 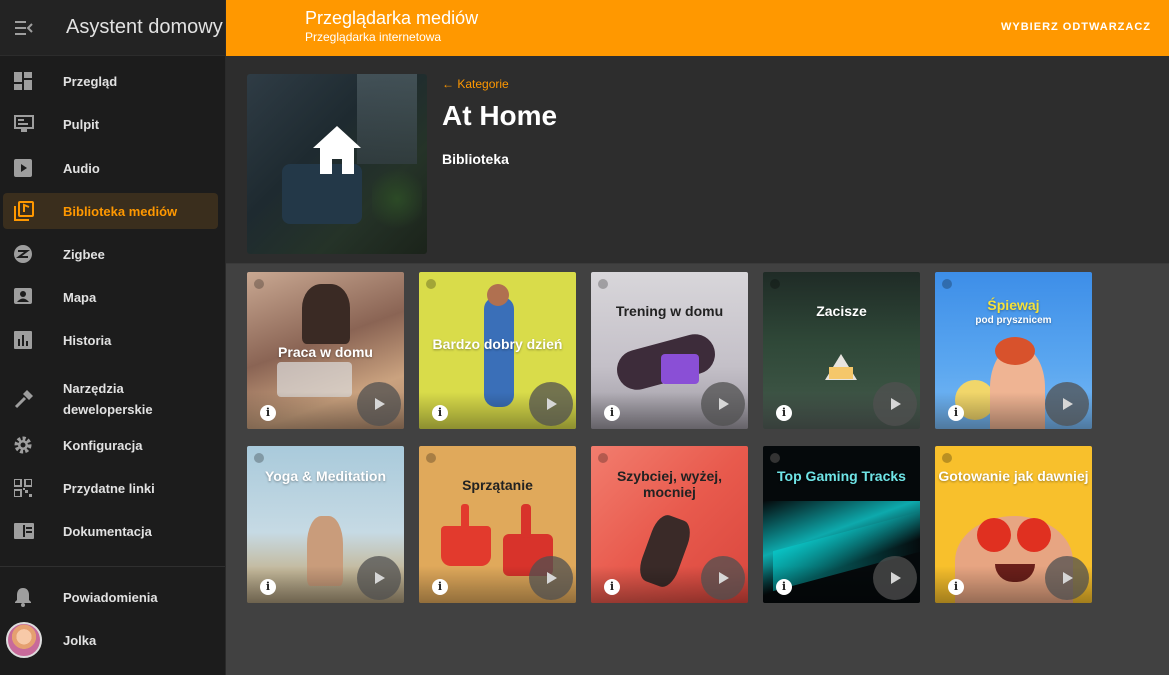 I want to click on playlist-title: Praca w domu, so click(x=325, y=352).